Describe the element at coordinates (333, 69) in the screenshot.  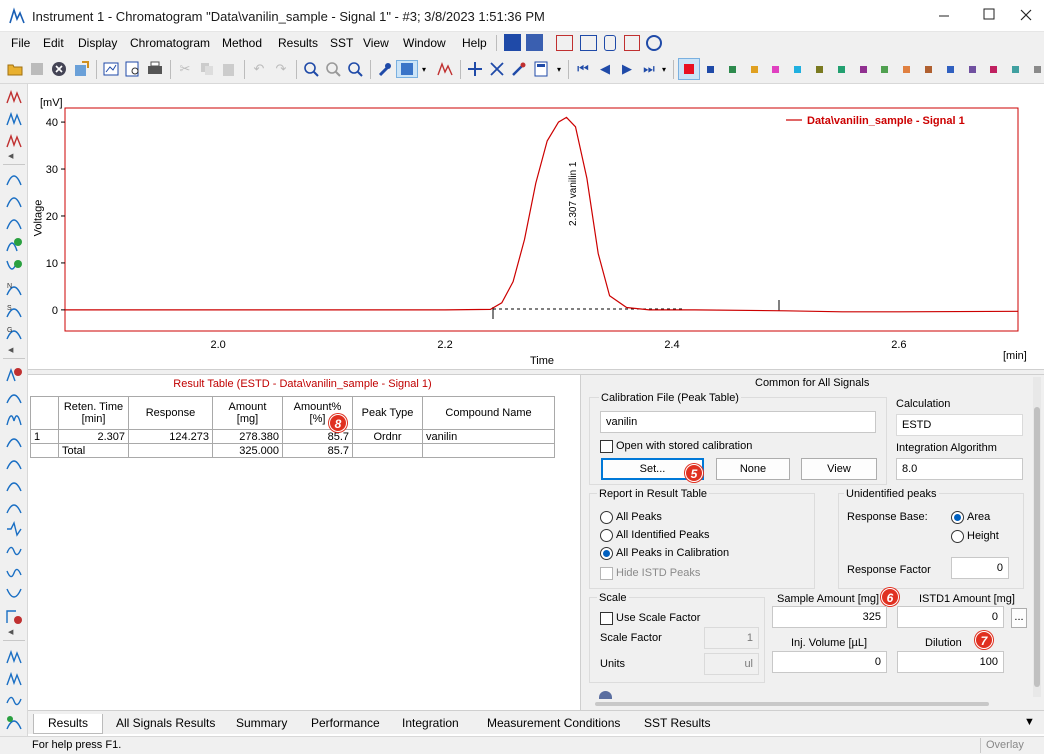
I see `zoom-out-icon` at that location.